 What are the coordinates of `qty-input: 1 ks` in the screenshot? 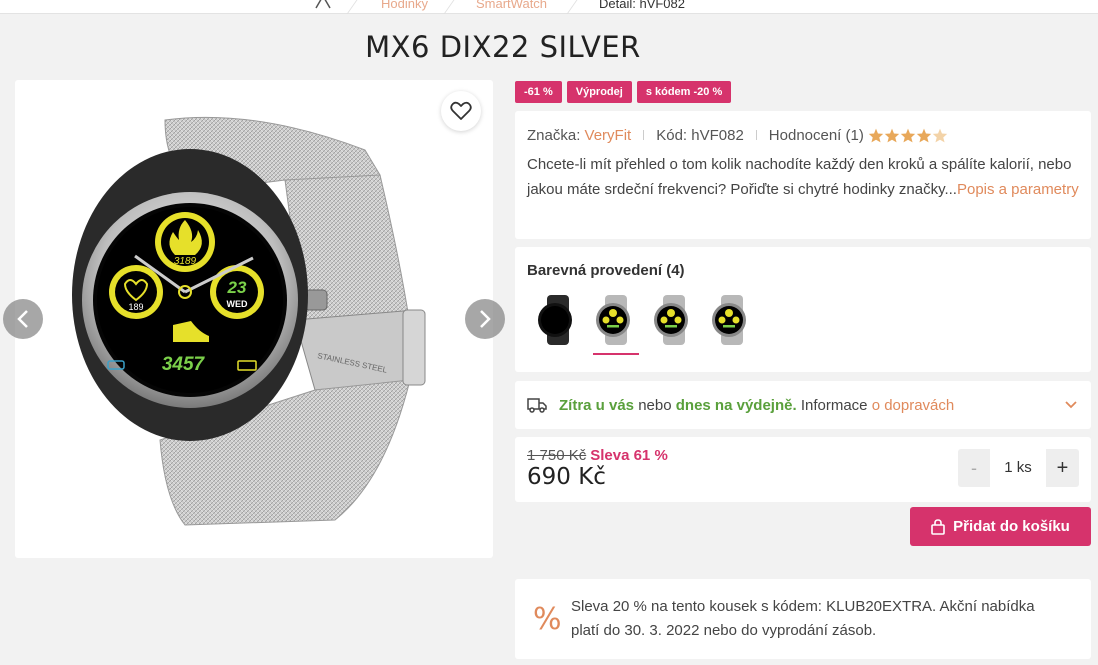 It's located at (1018, 468).